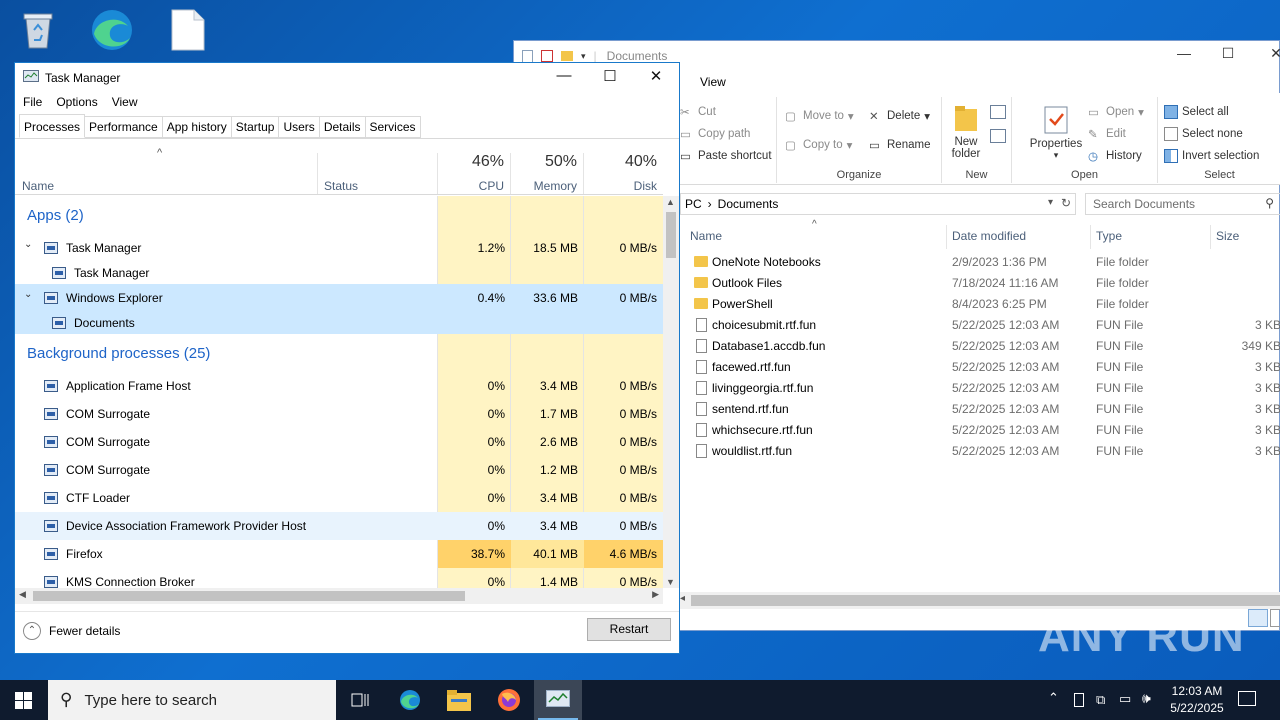 This screenshot has width=1280, height=720. Describe the element at coordinates (339, 554) in the screenshot. I see `process-row: Firefox 38.7% 40.1 MB 4.6 MB/s` at that location.